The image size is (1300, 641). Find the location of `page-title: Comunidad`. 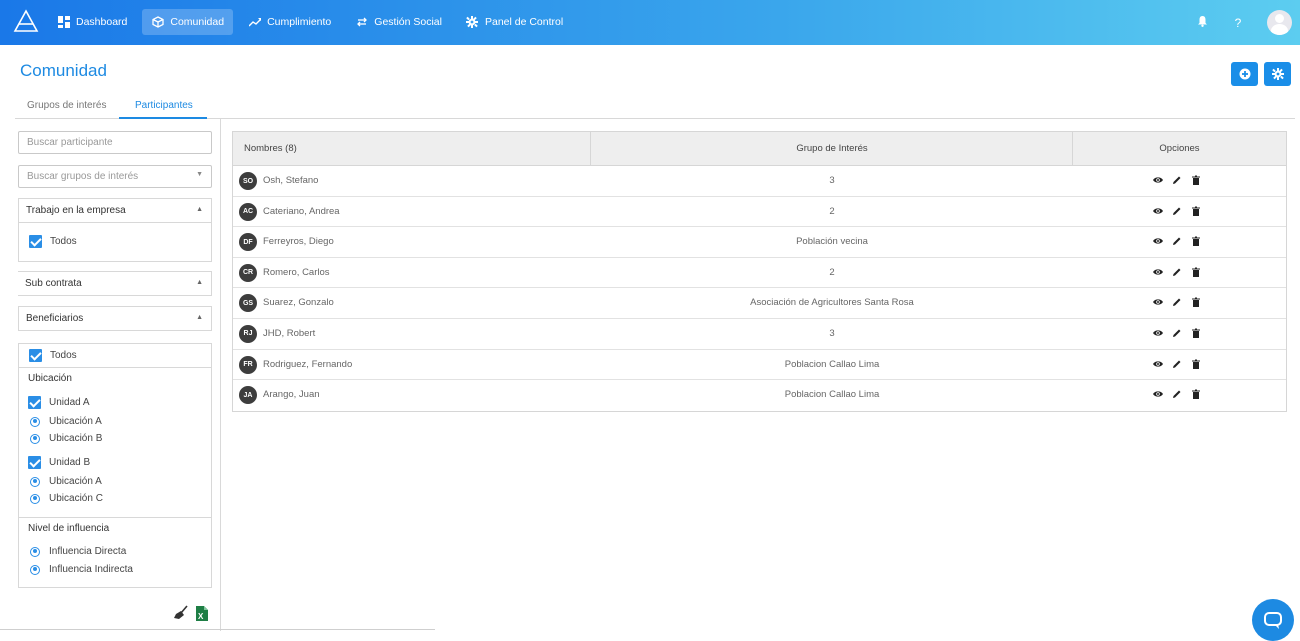

page-title: Comunidad is located at coordinates (63, 70).